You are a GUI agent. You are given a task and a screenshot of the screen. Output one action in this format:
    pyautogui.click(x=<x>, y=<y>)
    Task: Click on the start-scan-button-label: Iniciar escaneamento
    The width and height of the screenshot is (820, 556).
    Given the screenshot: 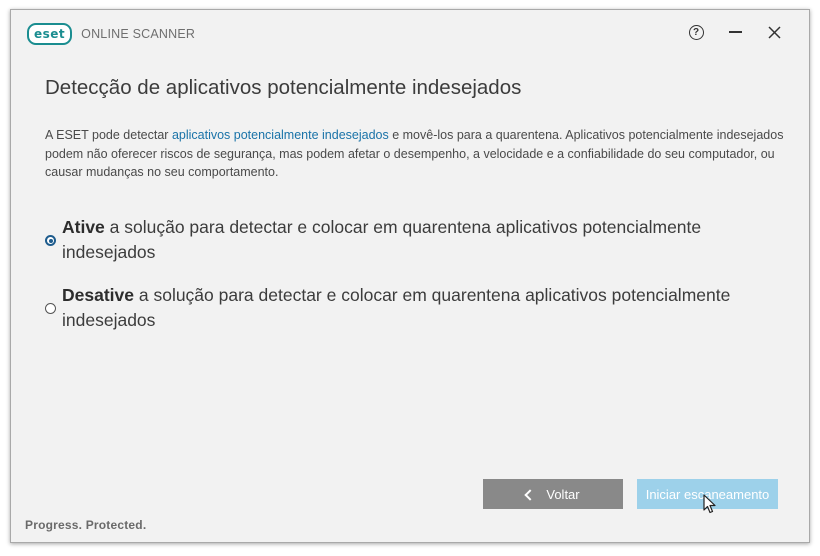 What is the action you would take?
    pyautogui.click(x=707, y=494)
    